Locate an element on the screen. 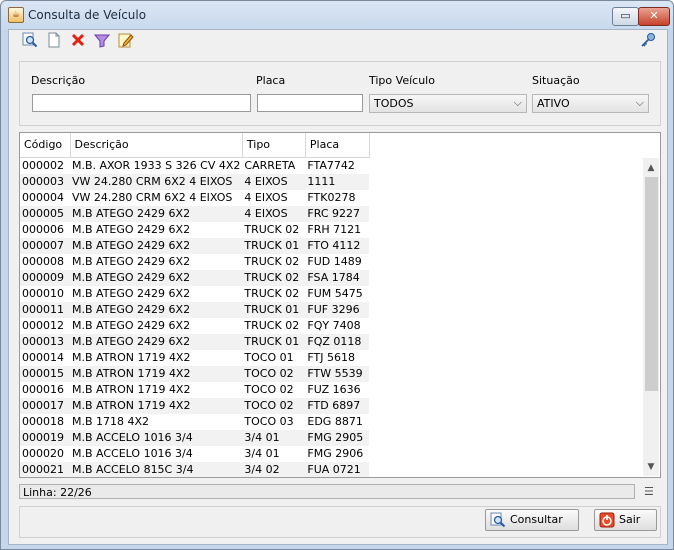 Image resolution: width=674 pixels, height=550 pixels. cell-descricao: M.B ATRON 1719 4X2 is located at coordinates (156, 405).